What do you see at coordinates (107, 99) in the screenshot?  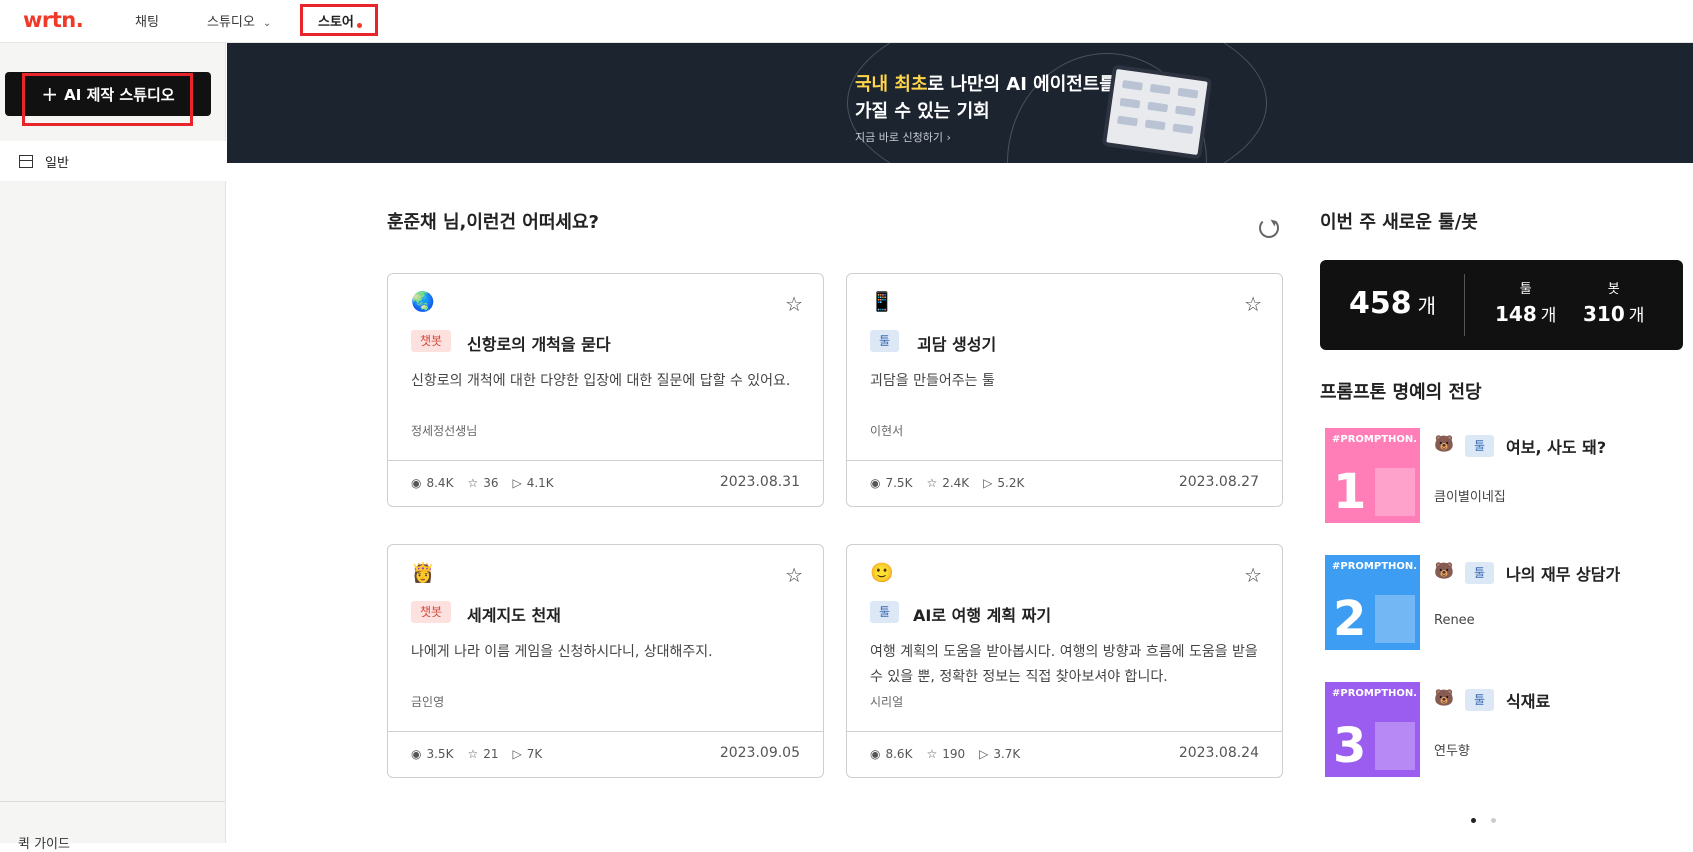 I see `studio-highlight-box` at bounding box center [107, 99].